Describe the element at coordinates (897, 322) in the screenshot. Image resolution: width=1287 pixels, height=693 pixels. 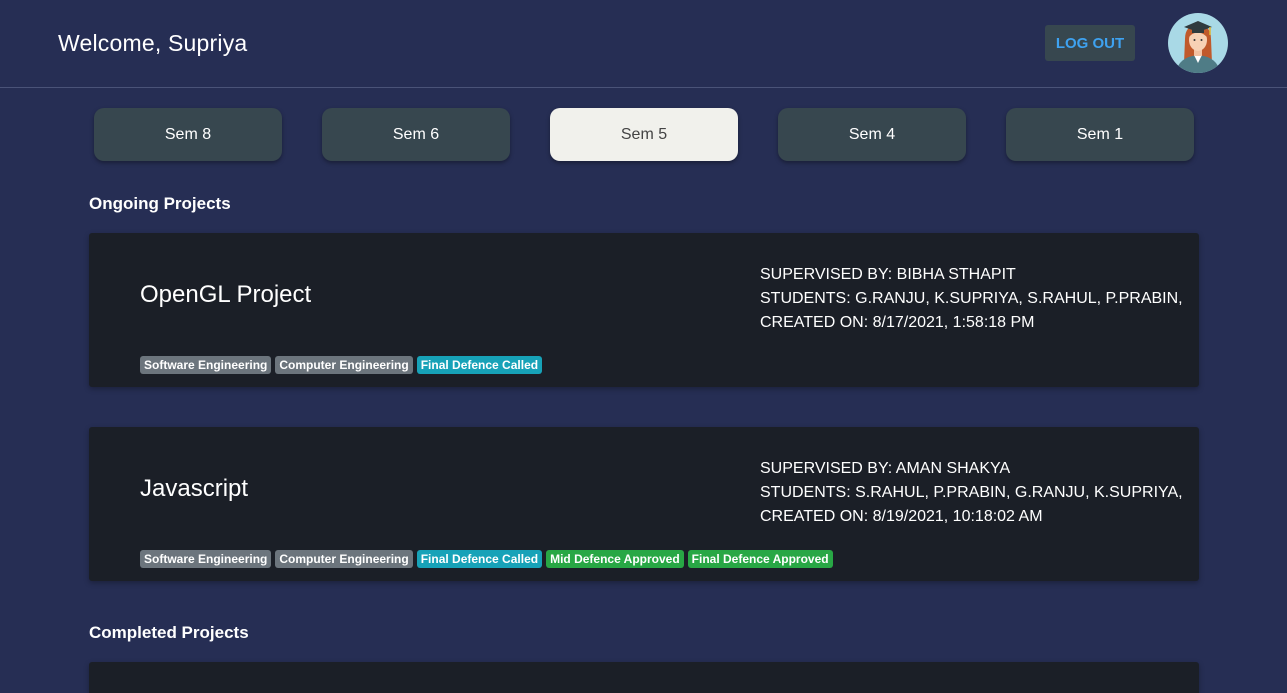
I see `created-text: CREATED ON: 8/17/2021, 1:58:18 PM` at that location.